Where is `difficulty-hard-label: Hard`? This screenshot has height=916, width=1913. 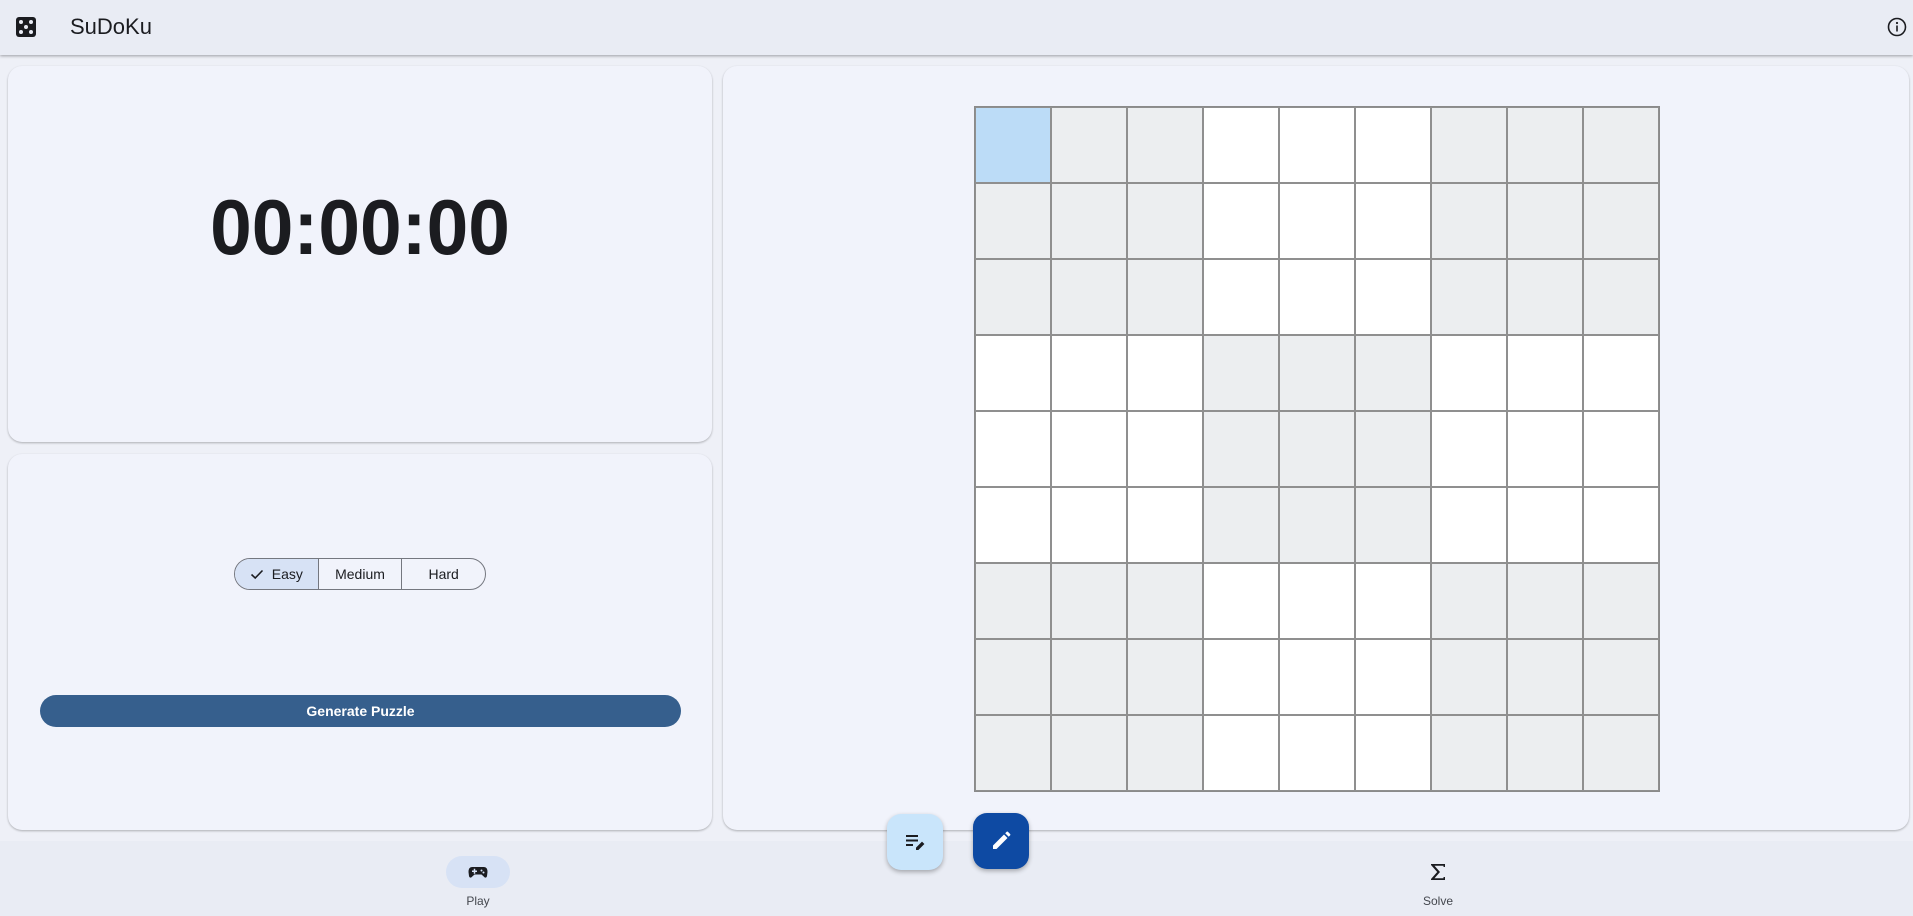
difficulty-hard-label: Hard is located at coordinates (443, 574).